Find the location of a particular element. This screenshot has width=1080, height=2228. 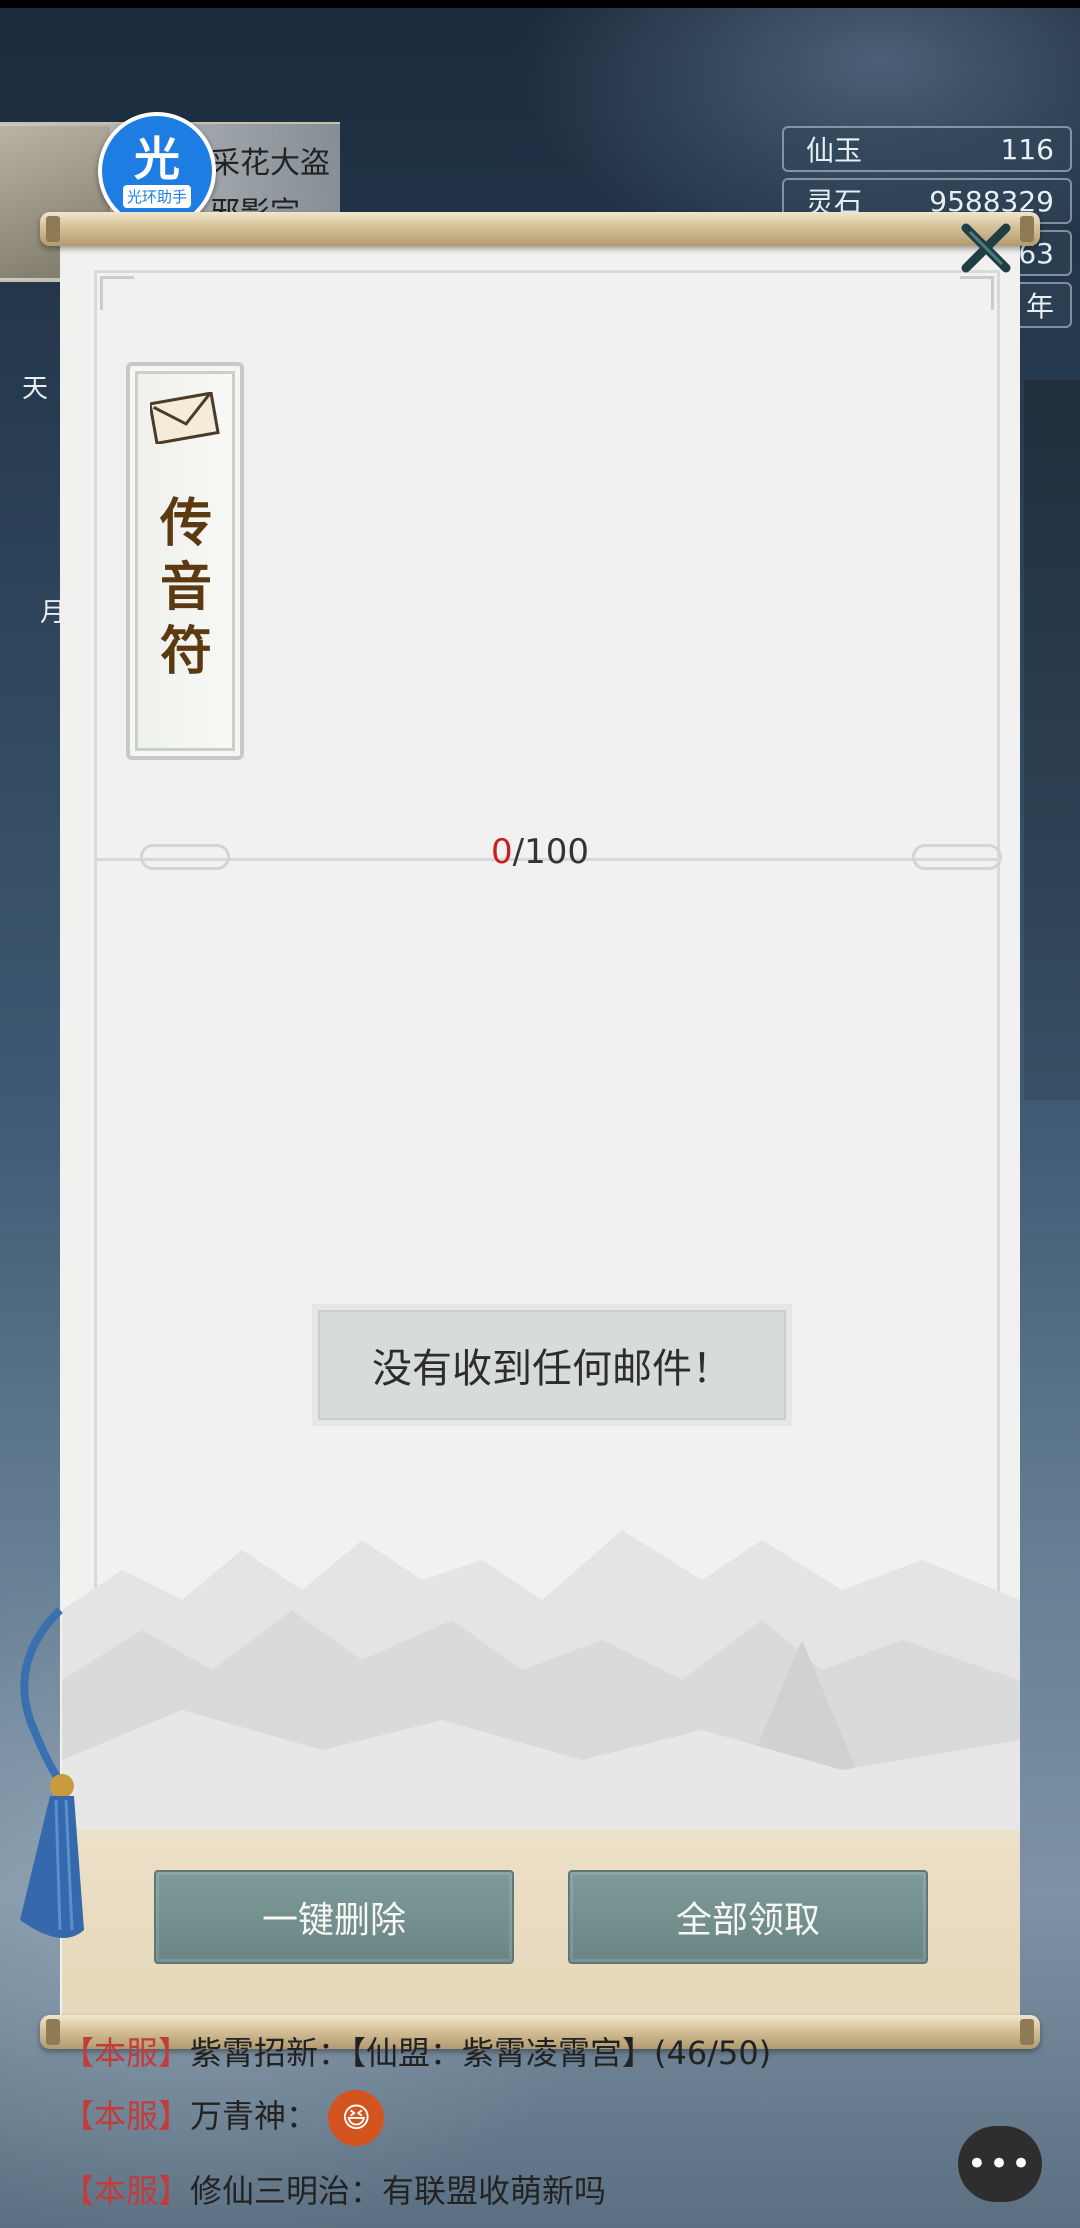

mail-count-current: 0 is located at coordinates (502, 852).